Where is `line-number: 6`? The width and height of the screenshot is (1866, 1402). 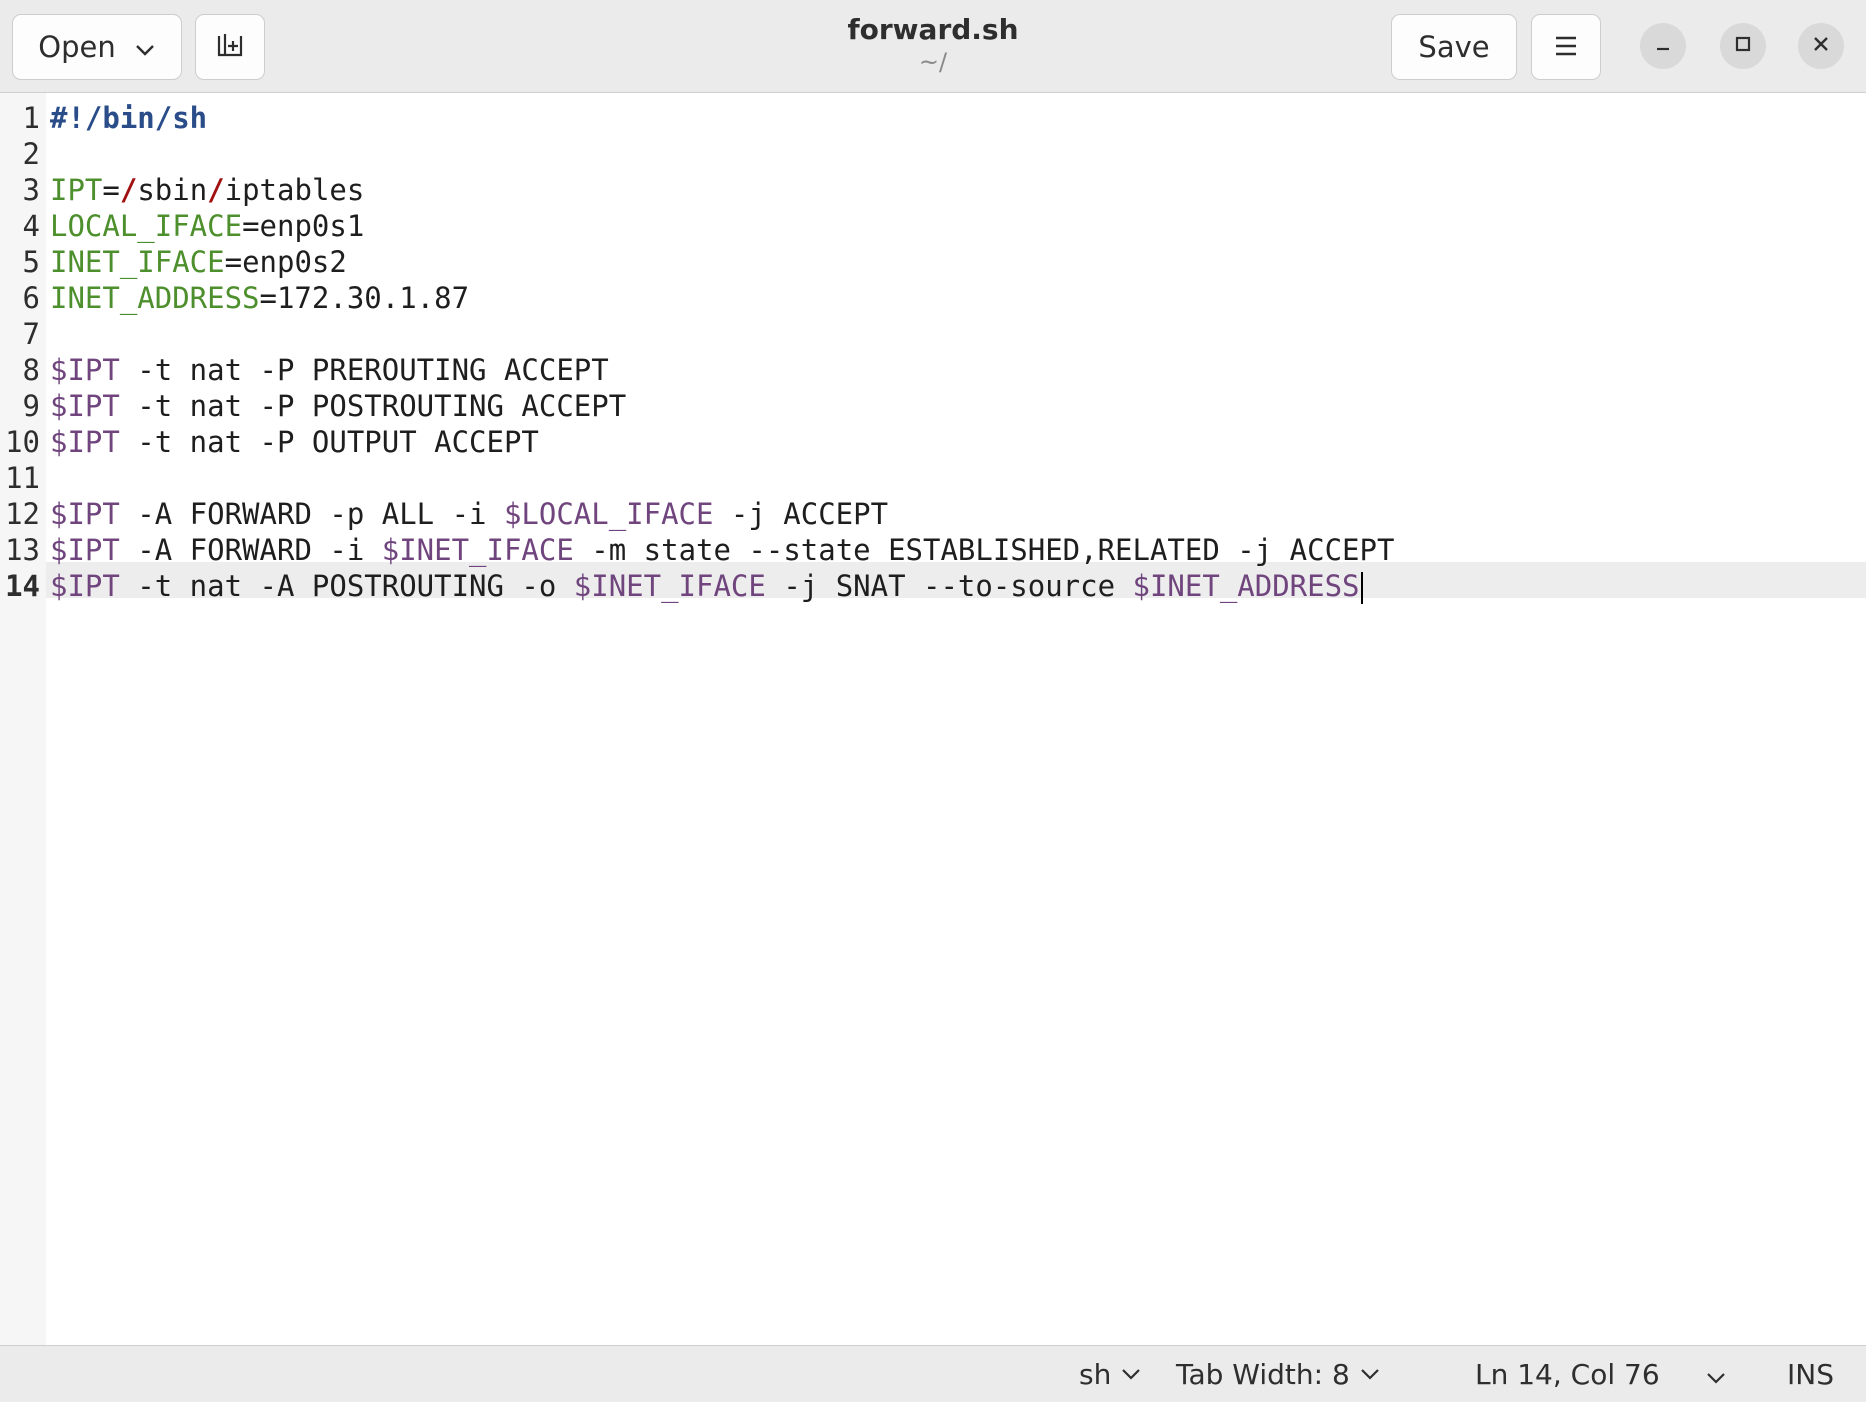
line-number: 6 is located at coordinates (31, 298).